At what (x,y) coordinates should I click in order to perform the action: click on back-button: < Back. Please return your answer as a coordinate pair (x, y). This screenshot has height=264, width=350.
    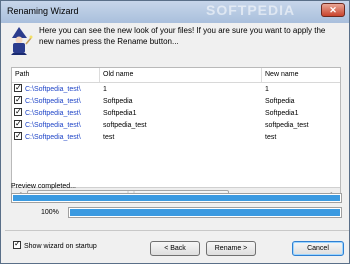
    Looking at the image, I should click on (175, 248).